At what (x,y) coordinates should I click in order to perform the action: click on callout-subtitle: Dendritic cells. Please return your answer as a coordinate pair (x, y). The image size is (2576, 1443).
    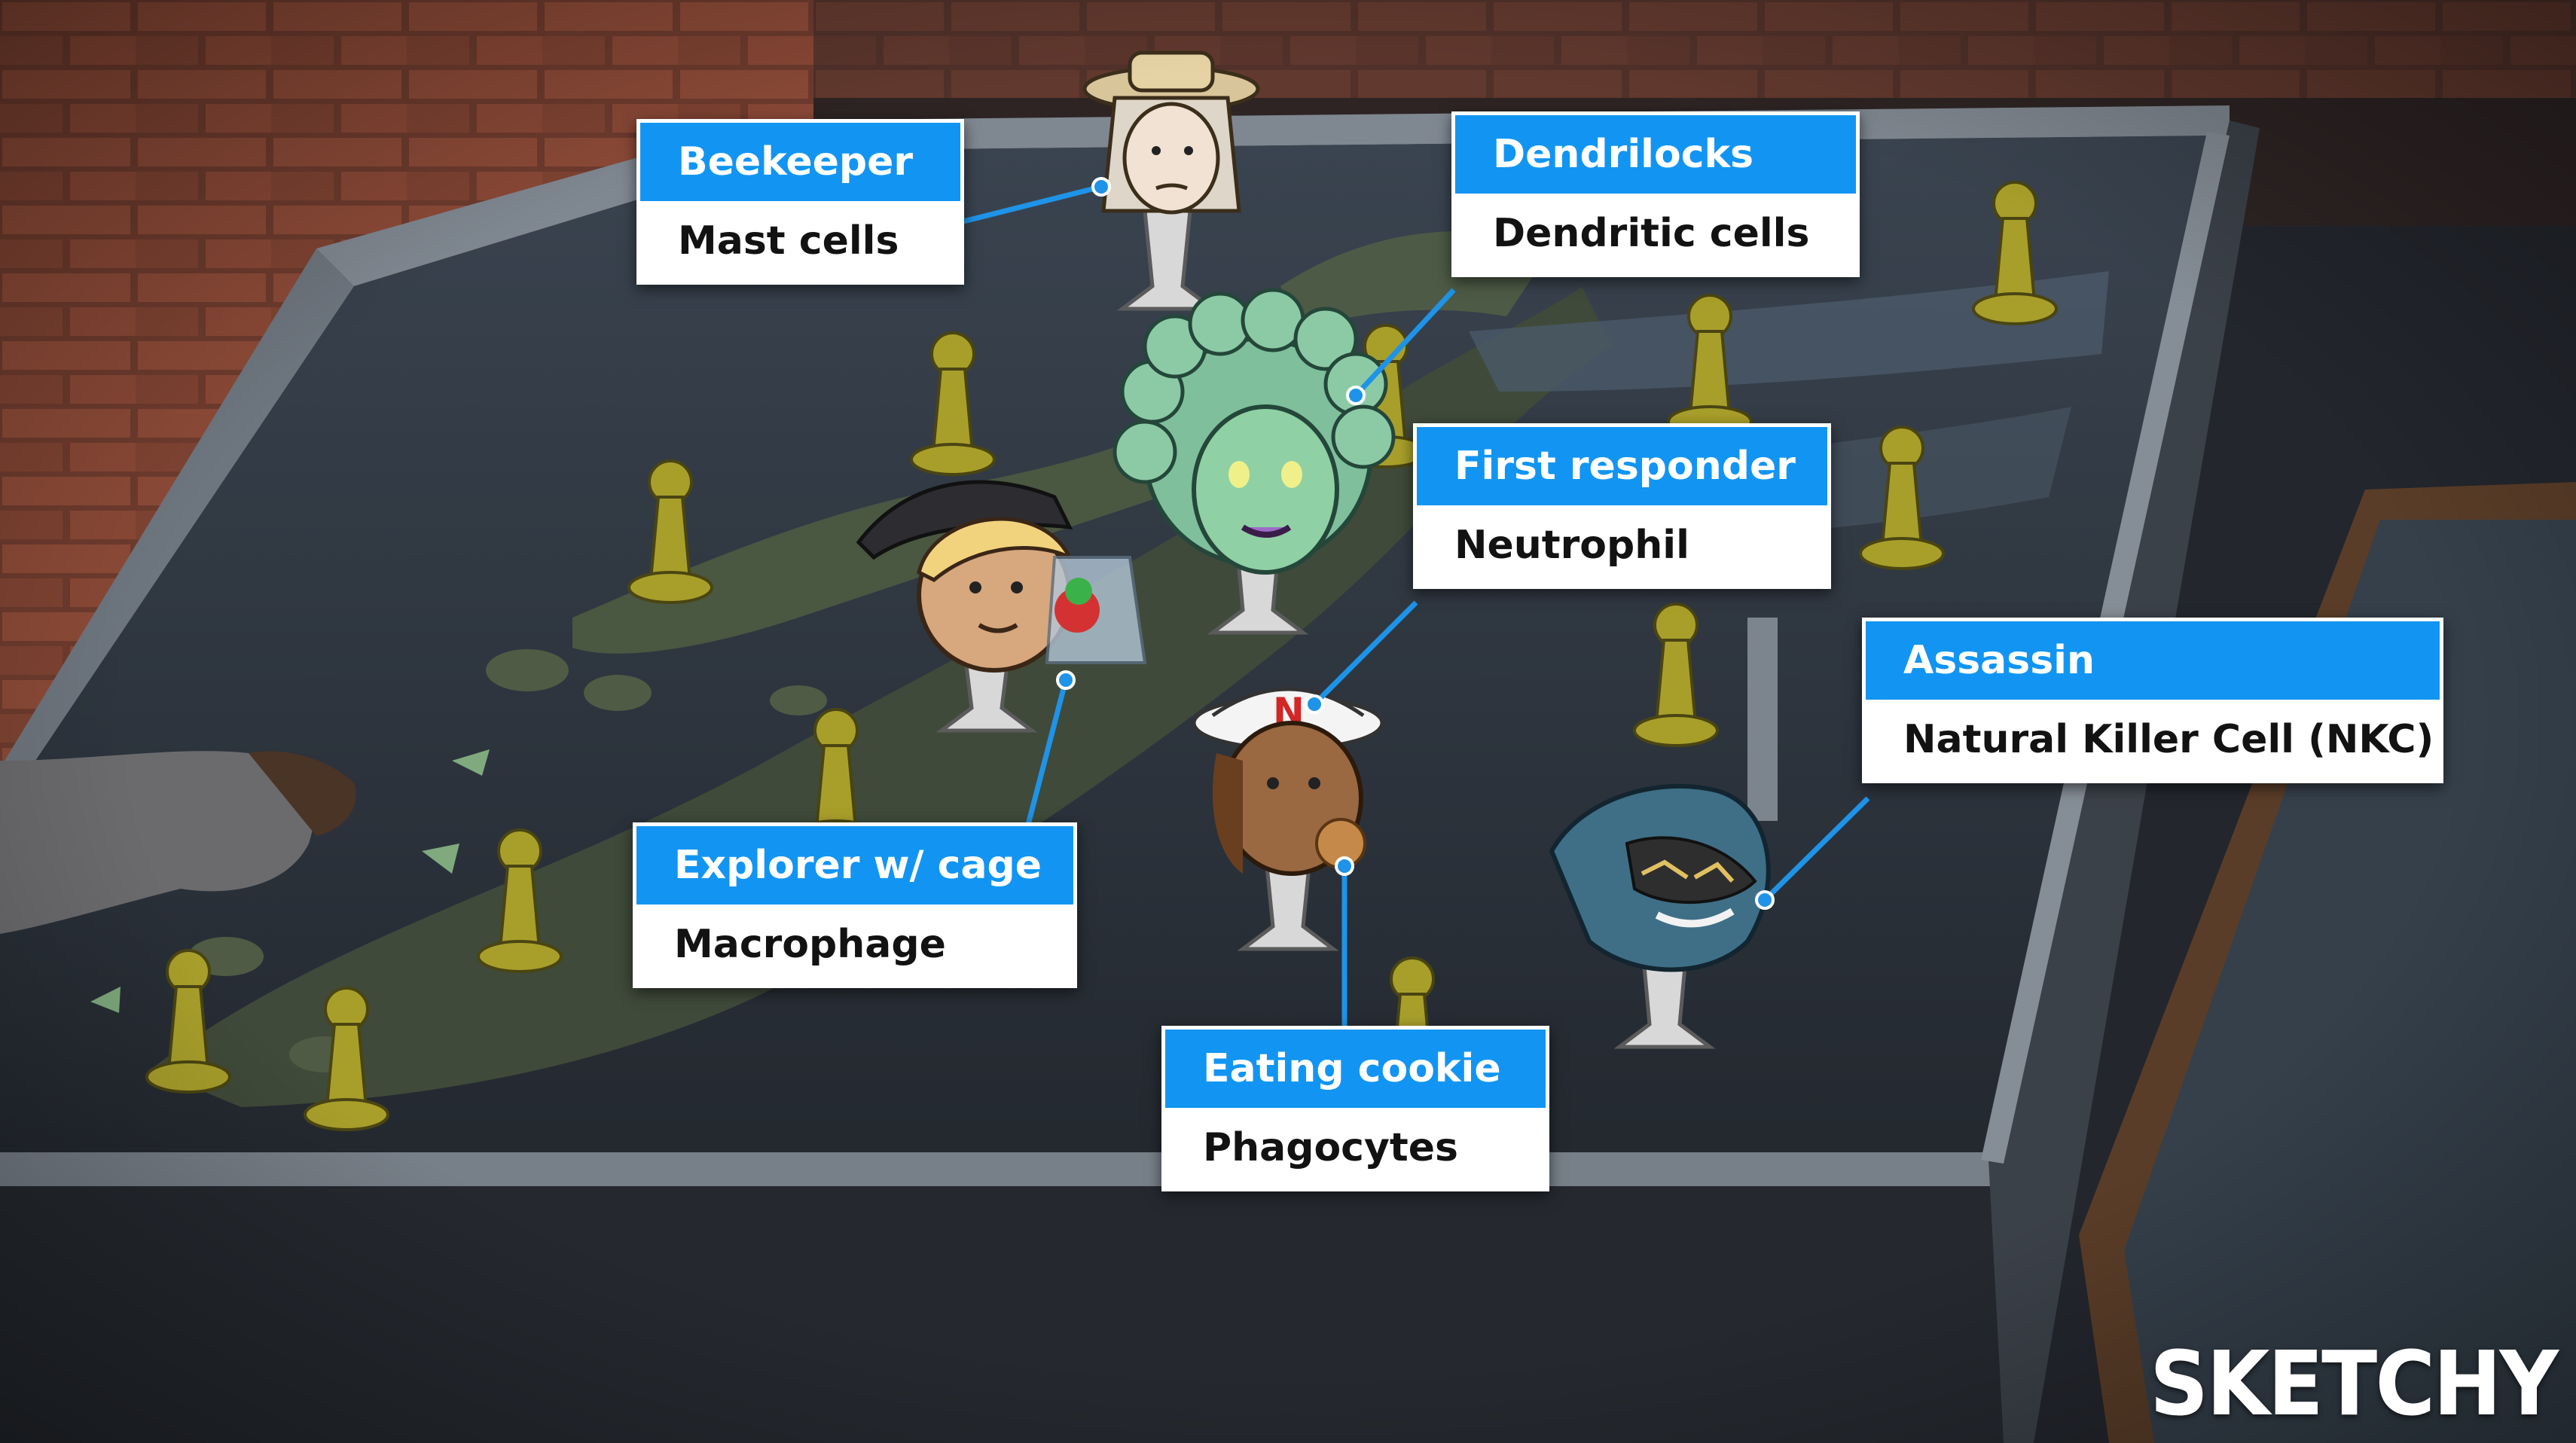
    Looking at the image, I should click on (1656, 233).